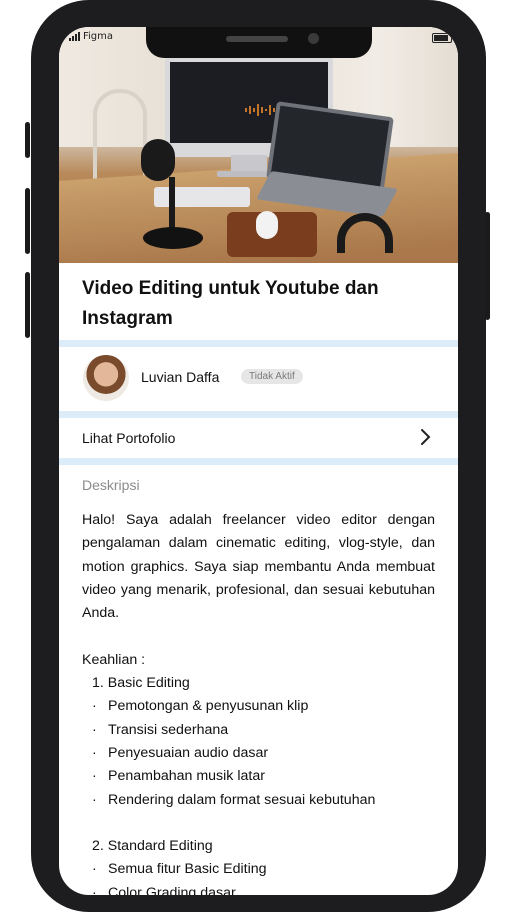  Describe the element at coordinates (114, 659) in the screenshot. I see `skills-heading: Keahlian :` at that location.